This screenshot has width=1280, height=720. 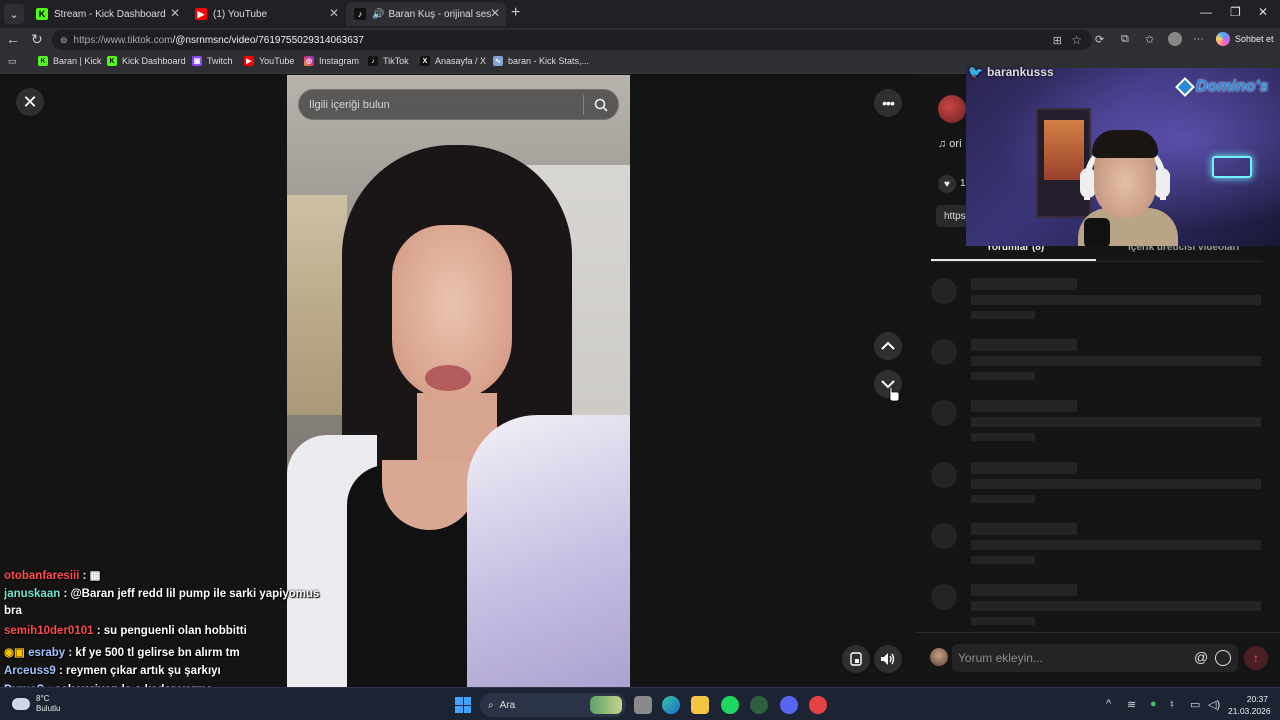 I want to click on display-icon: ▭, so click(x=1195, y=704).